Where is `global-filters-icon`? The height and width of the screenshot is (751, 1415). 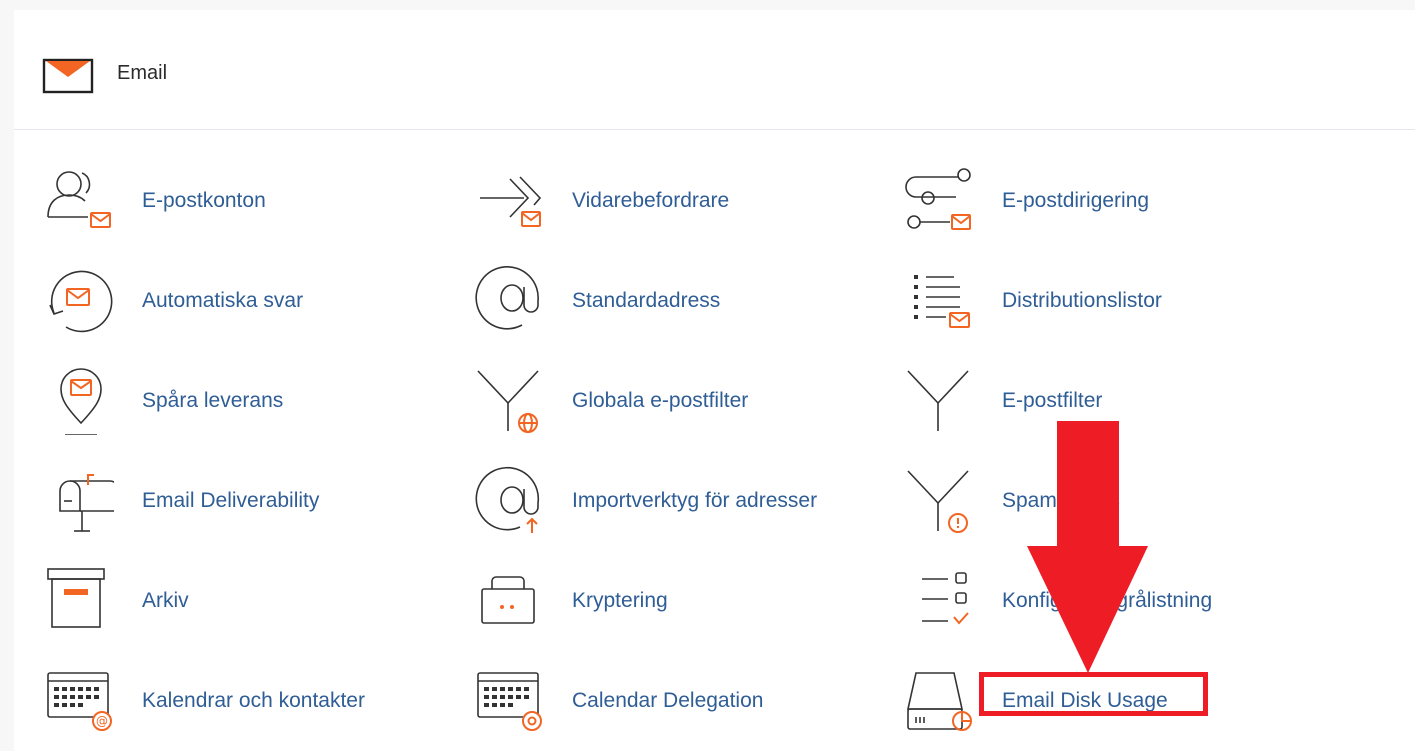
global-filters-icon is located at coordinates (508, 401).